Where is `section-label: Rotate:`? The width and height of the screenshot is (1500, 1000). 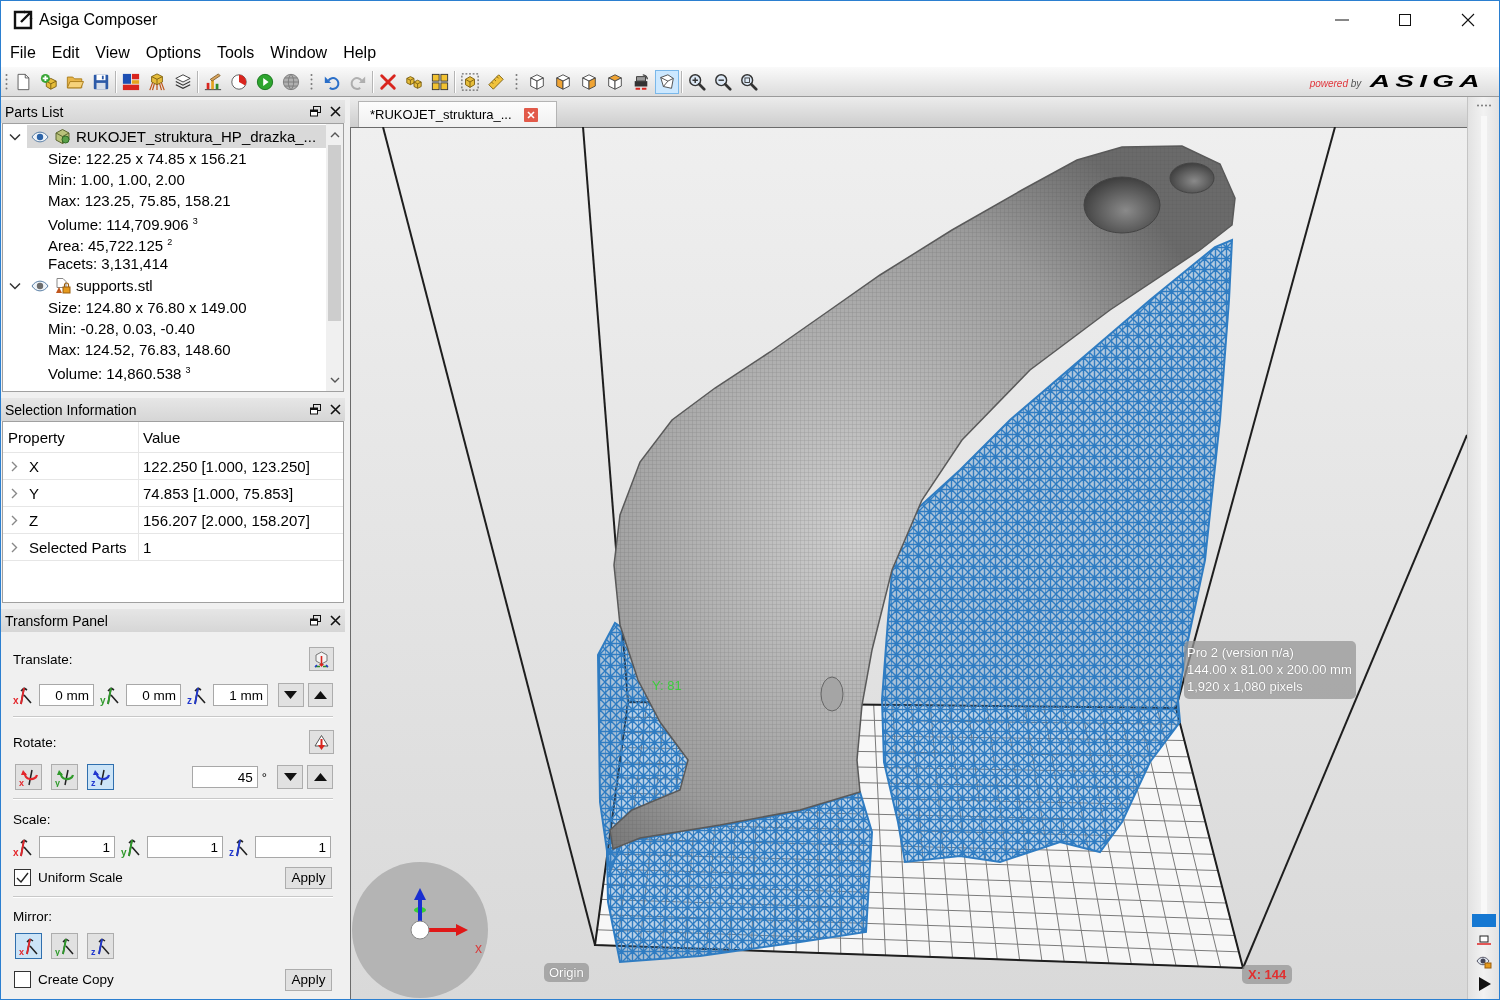
section-label: Rotate: is located at coordinates (35, 742).